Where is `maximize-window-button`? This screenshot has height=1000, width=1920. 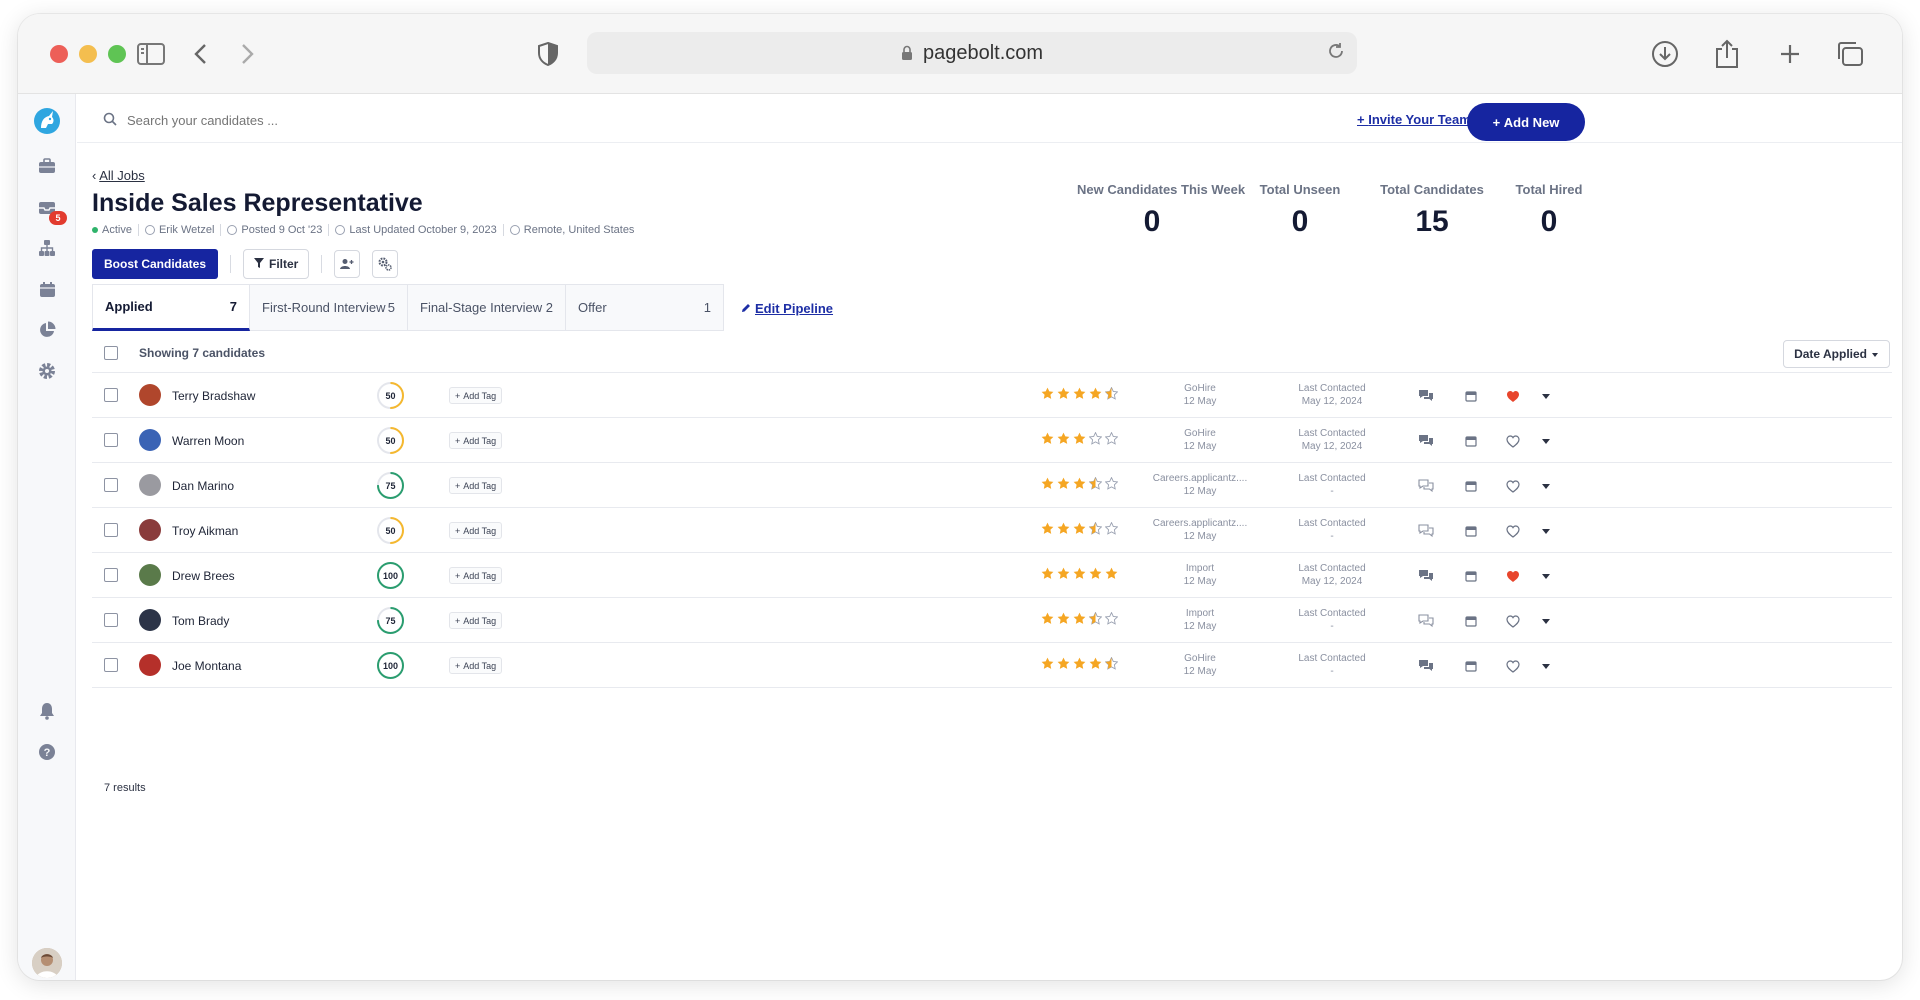
maximize-window-button is located at coordinates (117, 54).